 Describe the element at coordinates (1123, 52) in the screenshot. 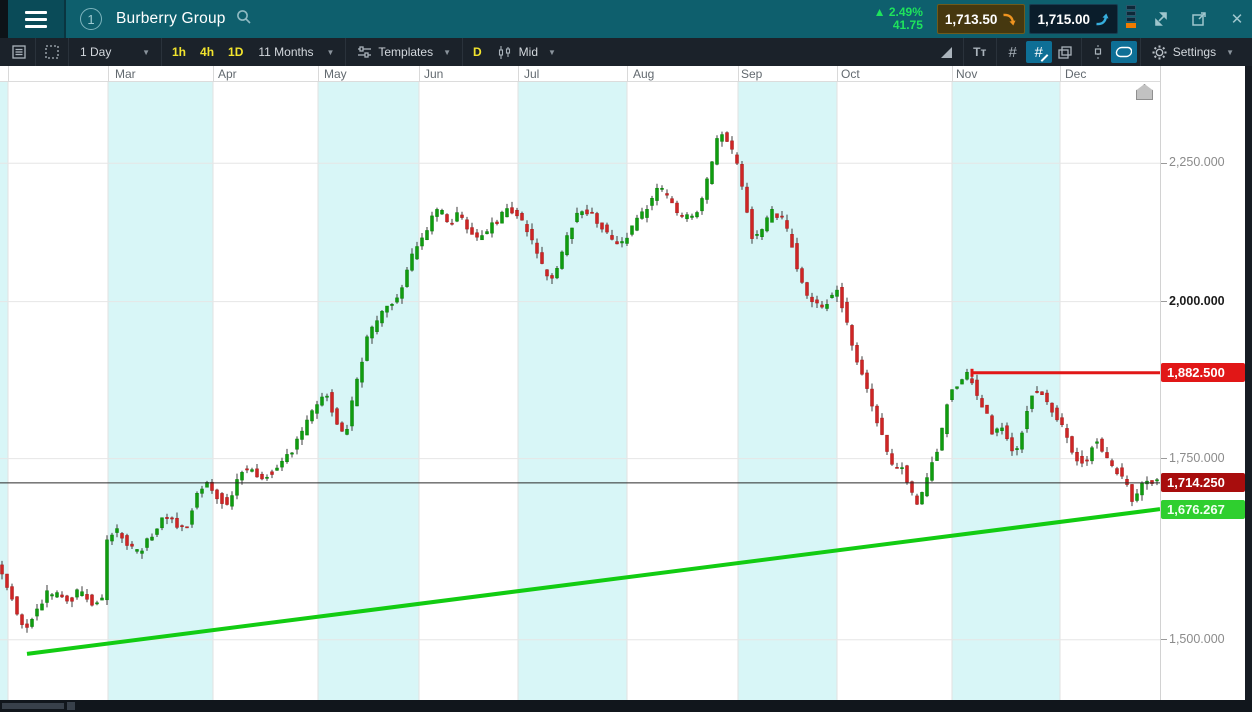

I see `shape-tool-icon` at that location.